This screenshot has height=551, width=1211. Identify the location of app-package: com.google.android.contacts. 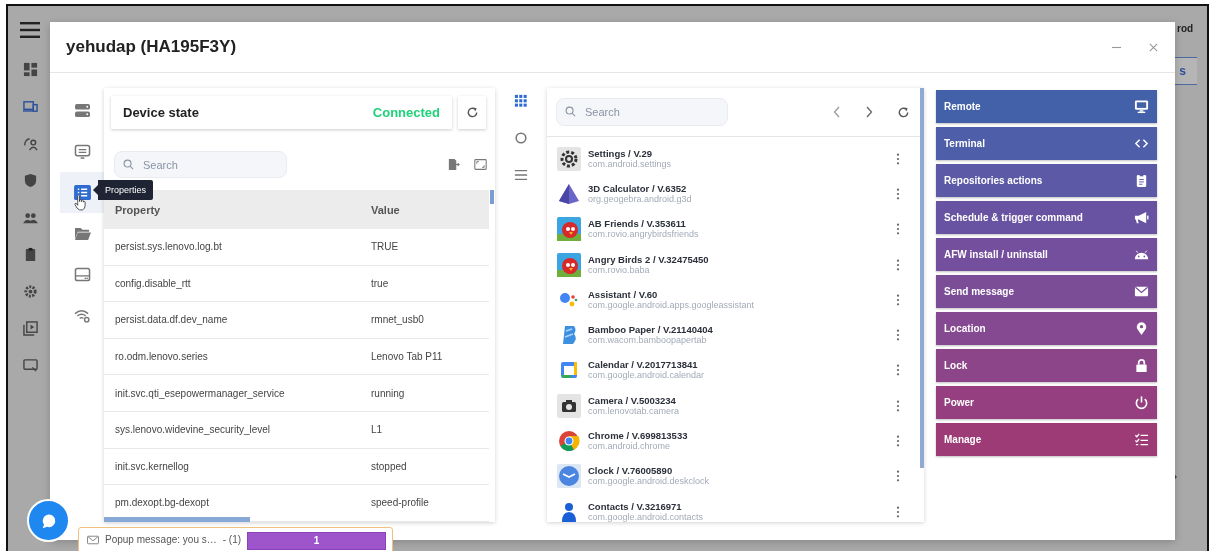
(646, 516).